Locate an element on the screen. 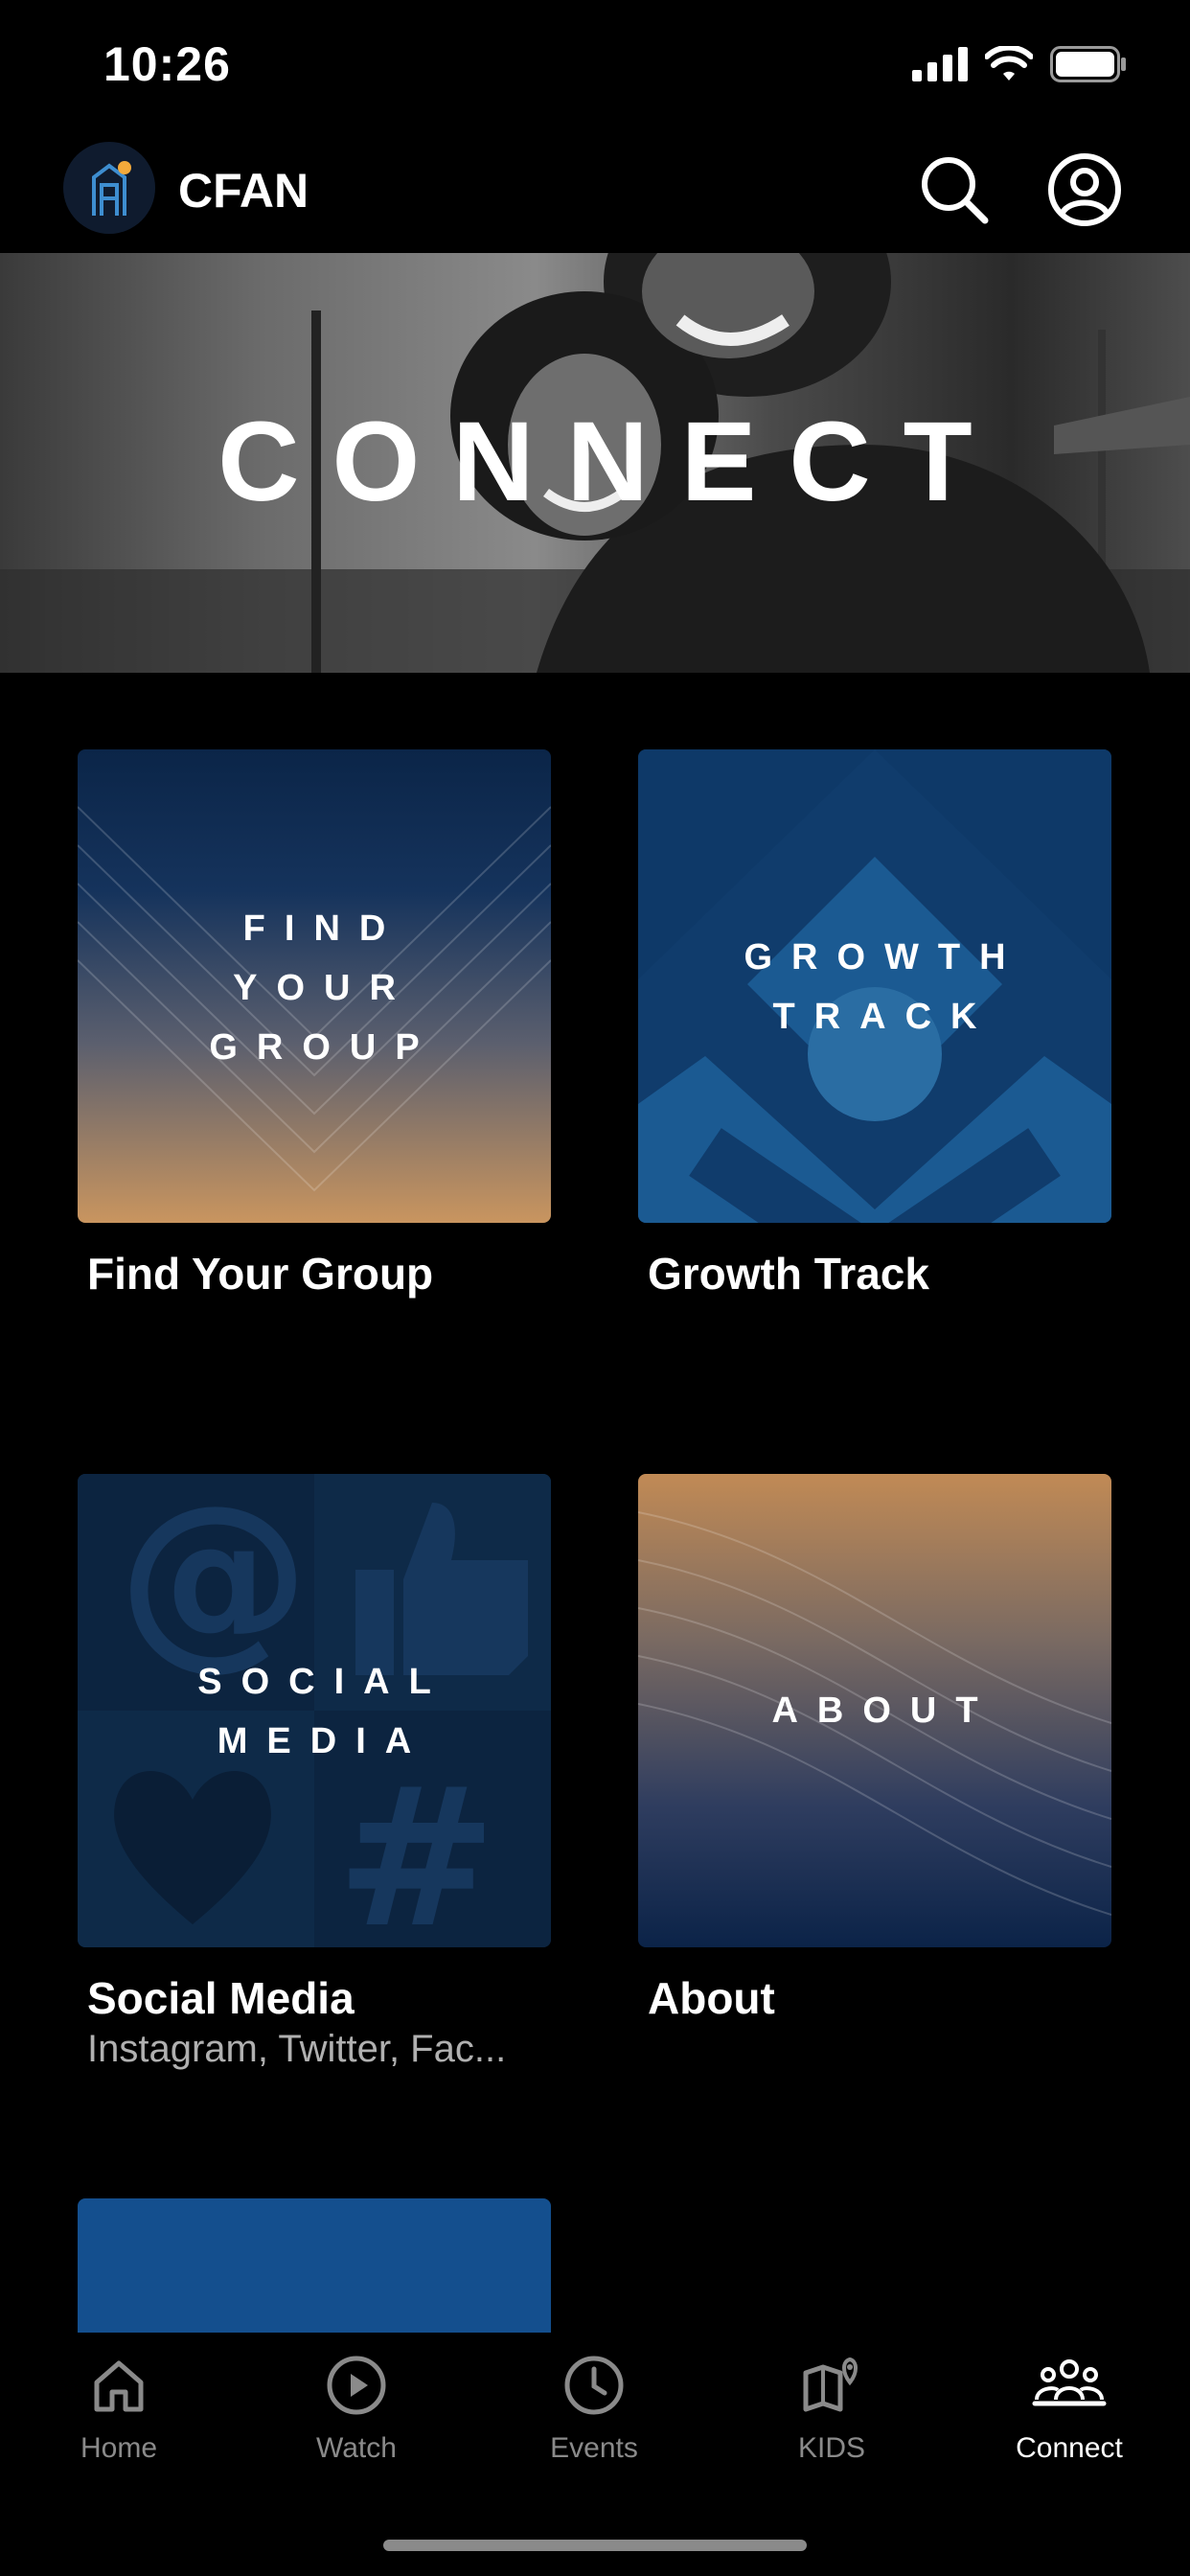 Image resolution: width=1190 pixels, height=2576 pixels. status-time: 10:26 is located at coordinates (167, 64).